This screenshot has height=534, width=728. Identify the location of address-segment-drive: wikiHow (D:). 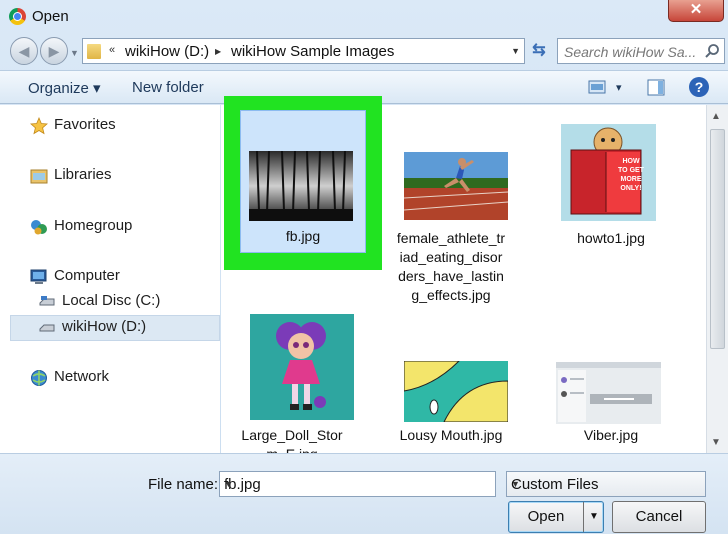
(167, 51).